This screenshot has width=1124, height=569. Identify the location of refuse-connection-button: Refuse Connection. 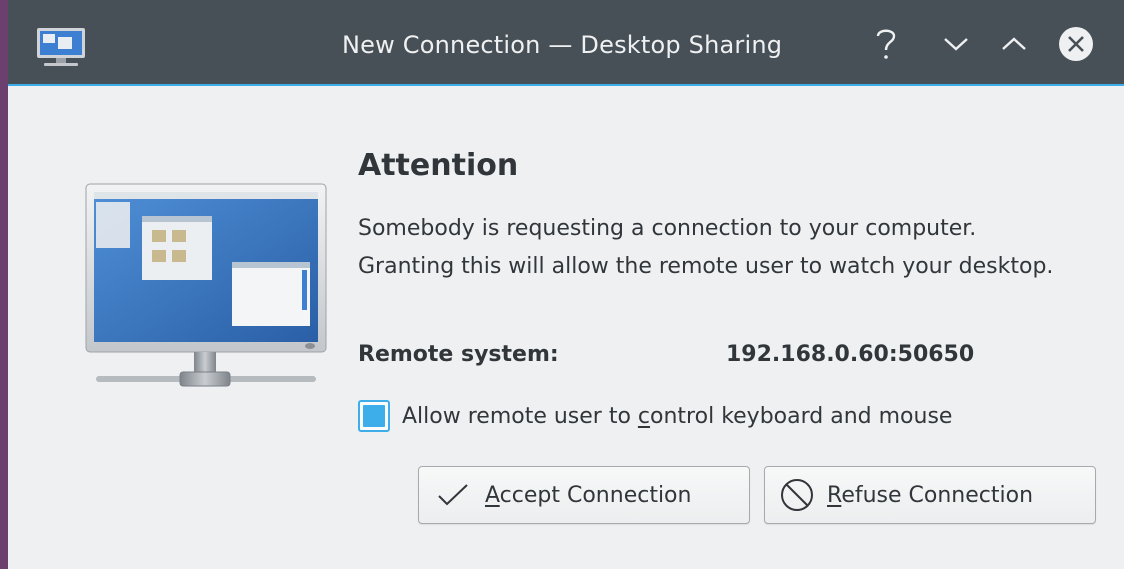
(930, 495).